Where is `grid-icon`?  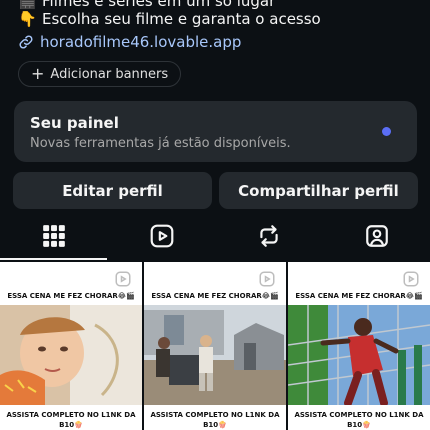 grid-icon is located at coordinates (53, 236).